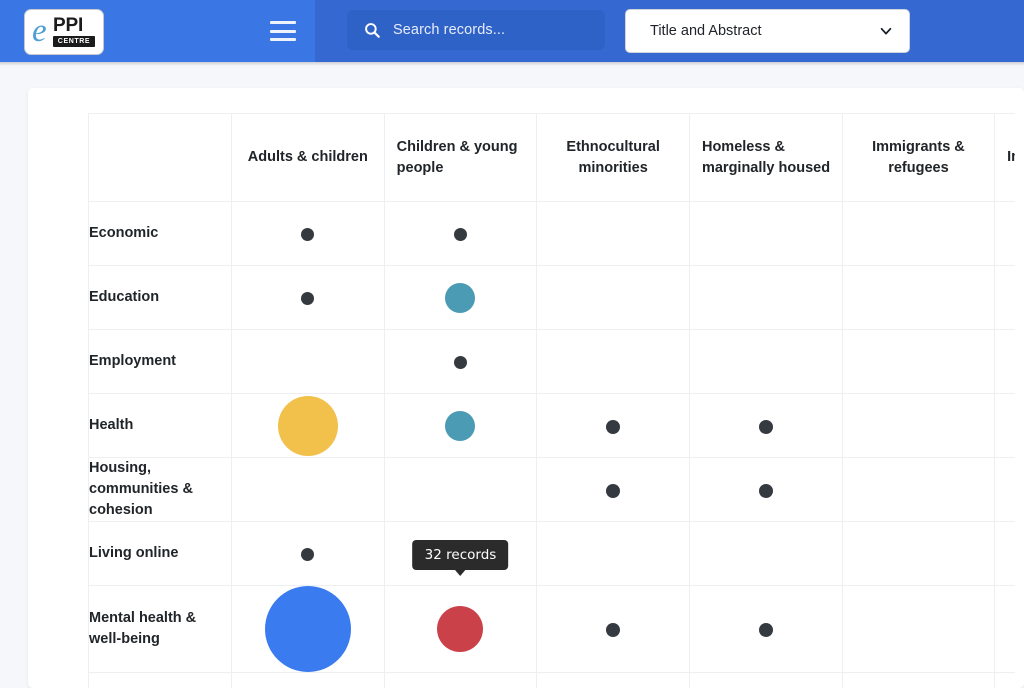 The image size is (1024, 688). Describe the element at coordinates (372, 30) in the screenshot. I see `search-icon` at that location.